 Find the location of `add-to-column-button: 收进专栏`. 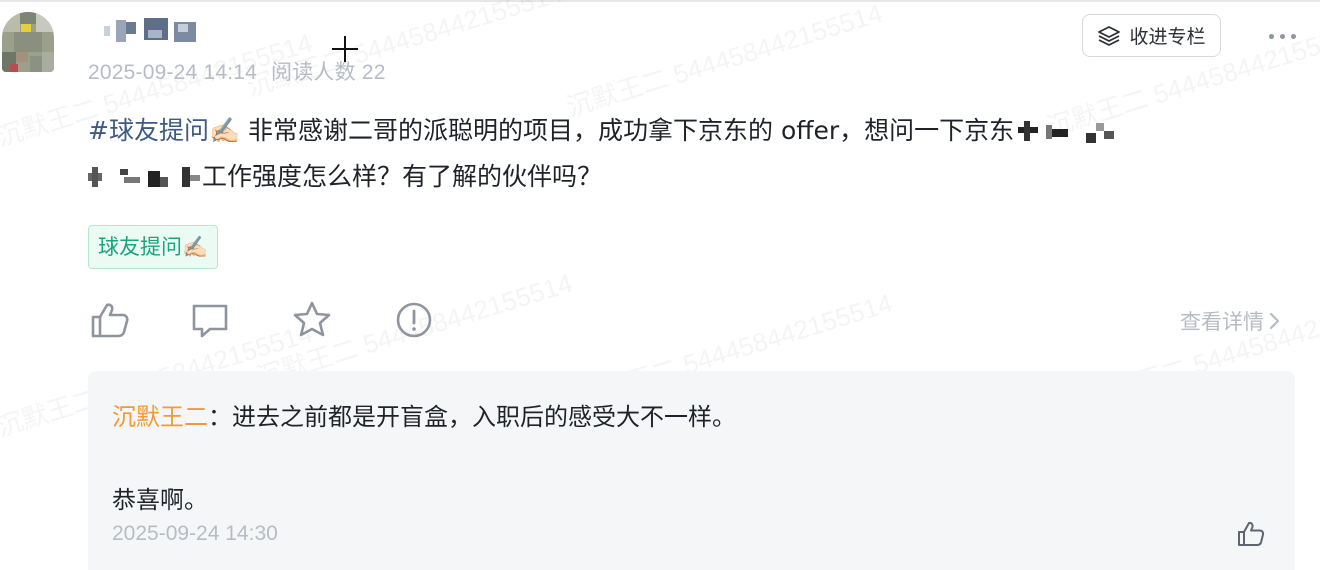

add-to-column-button: 收进专栏 is located at coordinates (1151, 35).